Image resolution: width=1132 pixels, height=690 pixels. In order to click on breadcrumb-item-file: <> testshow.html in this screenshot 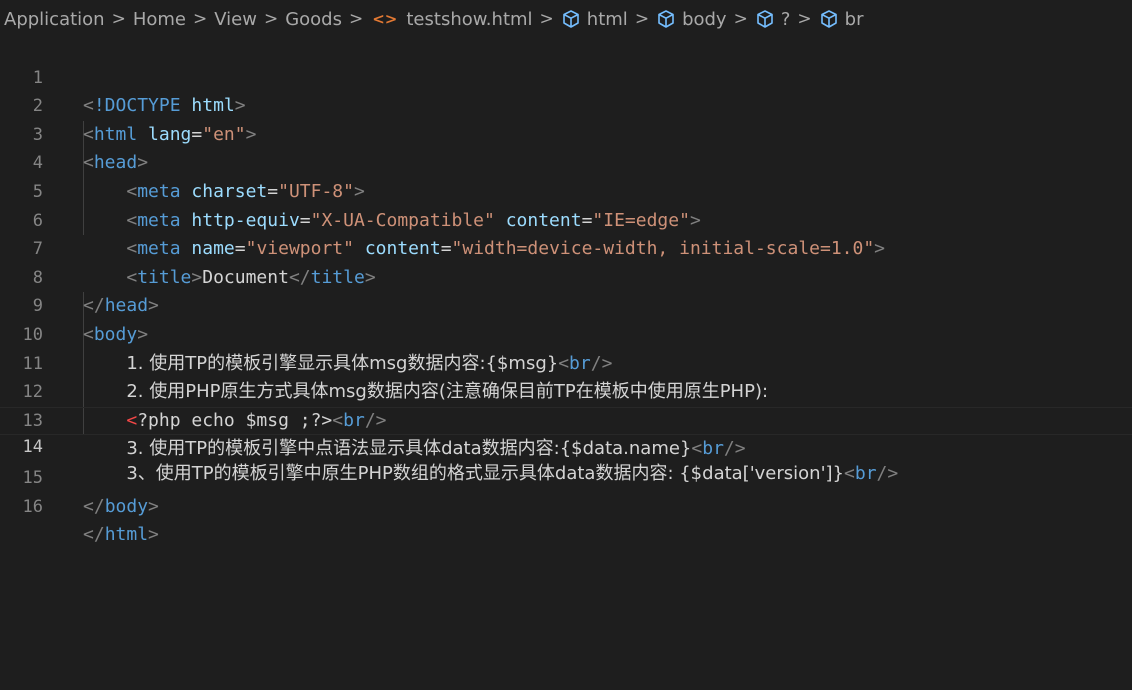, I will do `click(451, 19)`.